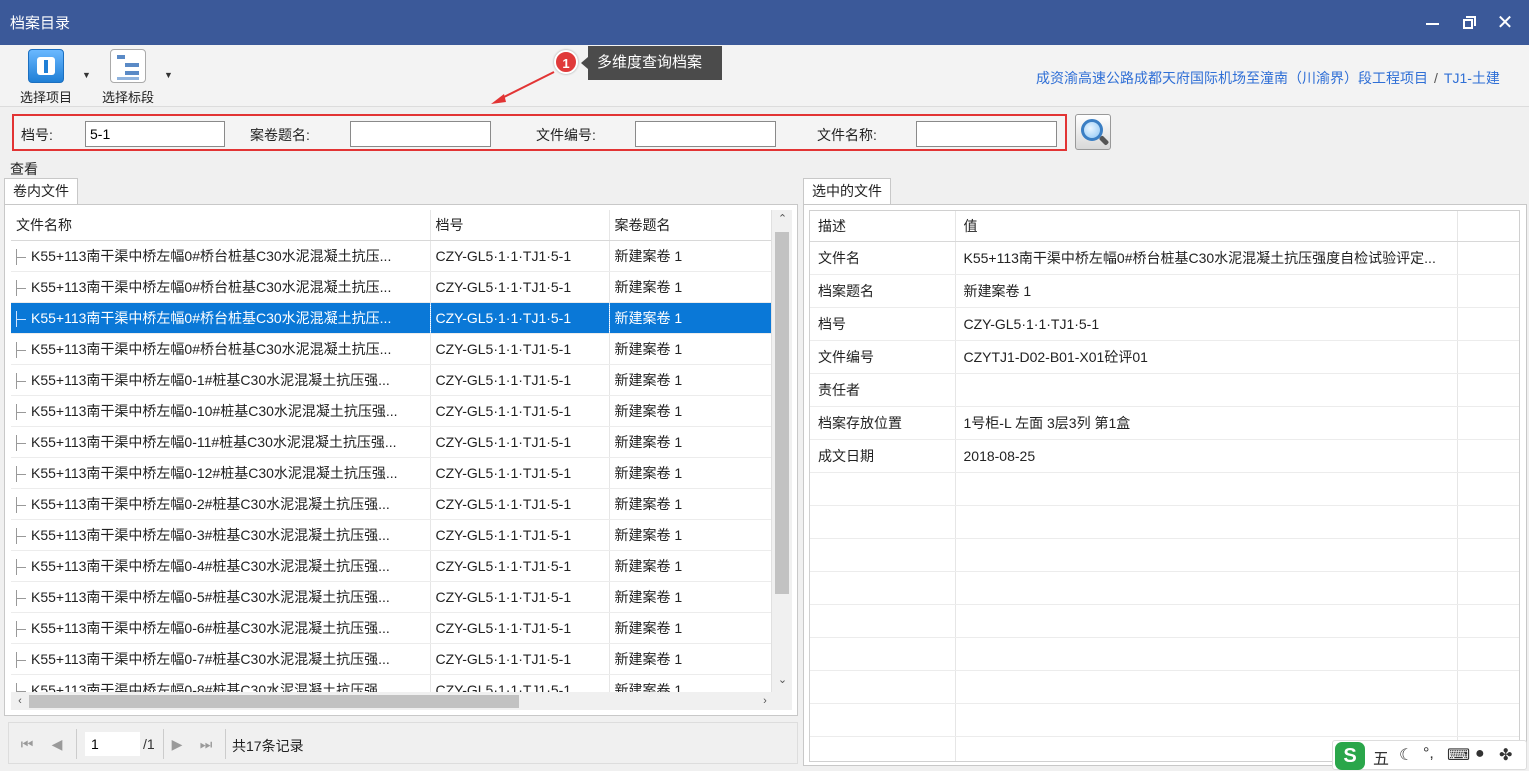  I want to click on ime-toolbar: S 五 ☾ °, ⌨ ● ✤, so click(1429, 755).